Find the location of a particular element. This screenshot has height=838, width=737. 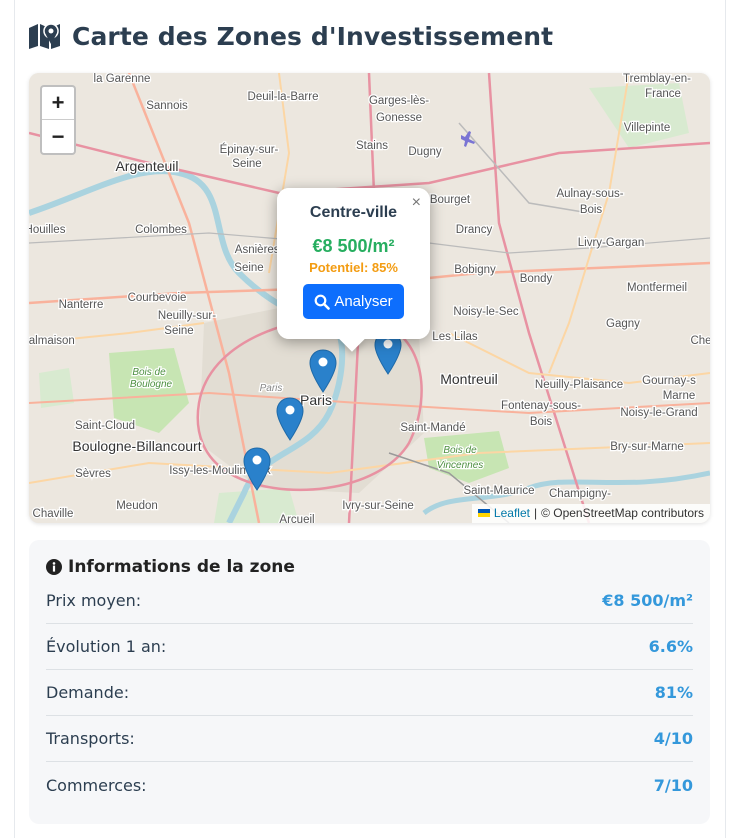

map-place-label: Ivry-sur-Seine is located at coordinates (378, 506).